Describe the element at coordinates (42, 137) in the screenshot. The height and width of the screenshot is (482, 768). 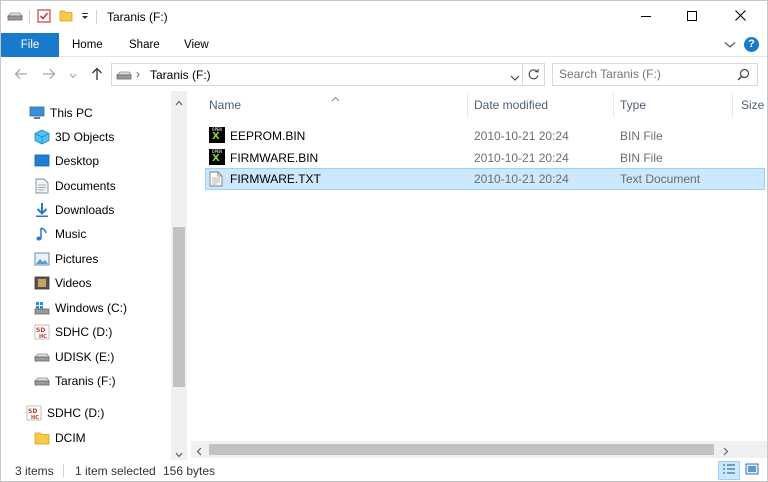
I see `cube-icon` at that location.